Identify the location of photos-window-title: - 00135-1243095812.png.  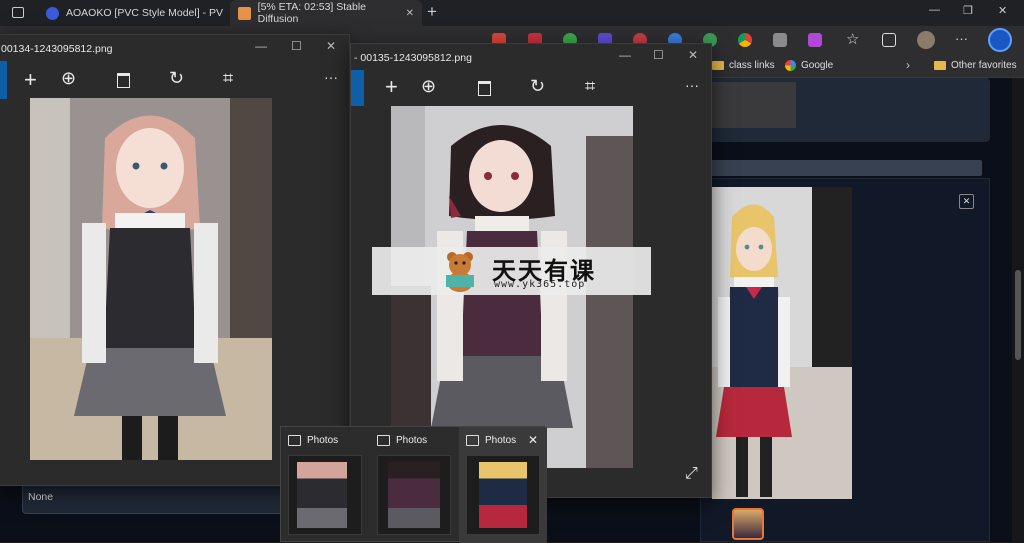
(413, 58).